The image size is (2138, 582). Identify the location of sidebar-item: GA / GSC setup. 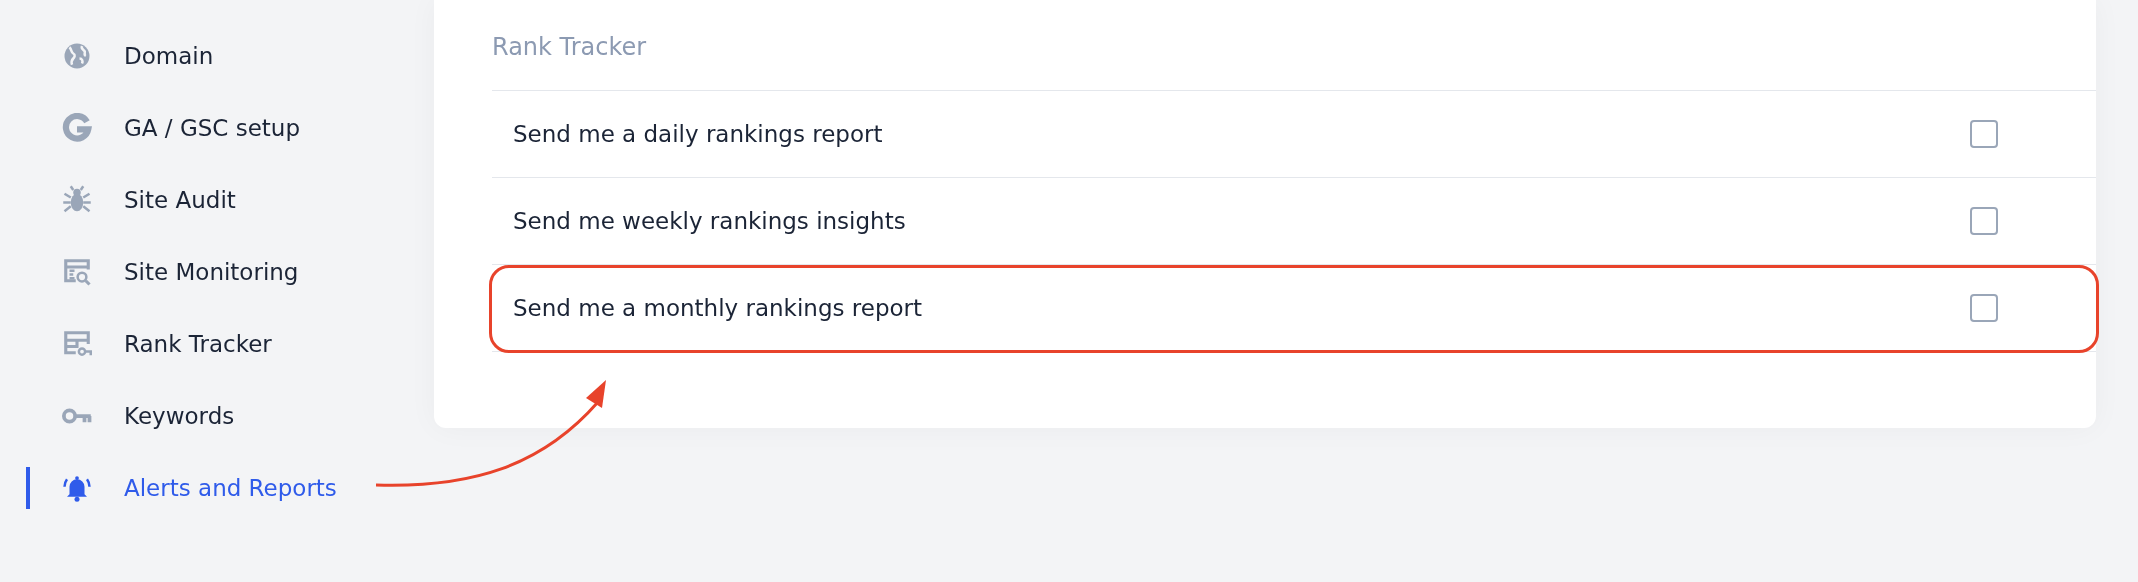
(217, 128).